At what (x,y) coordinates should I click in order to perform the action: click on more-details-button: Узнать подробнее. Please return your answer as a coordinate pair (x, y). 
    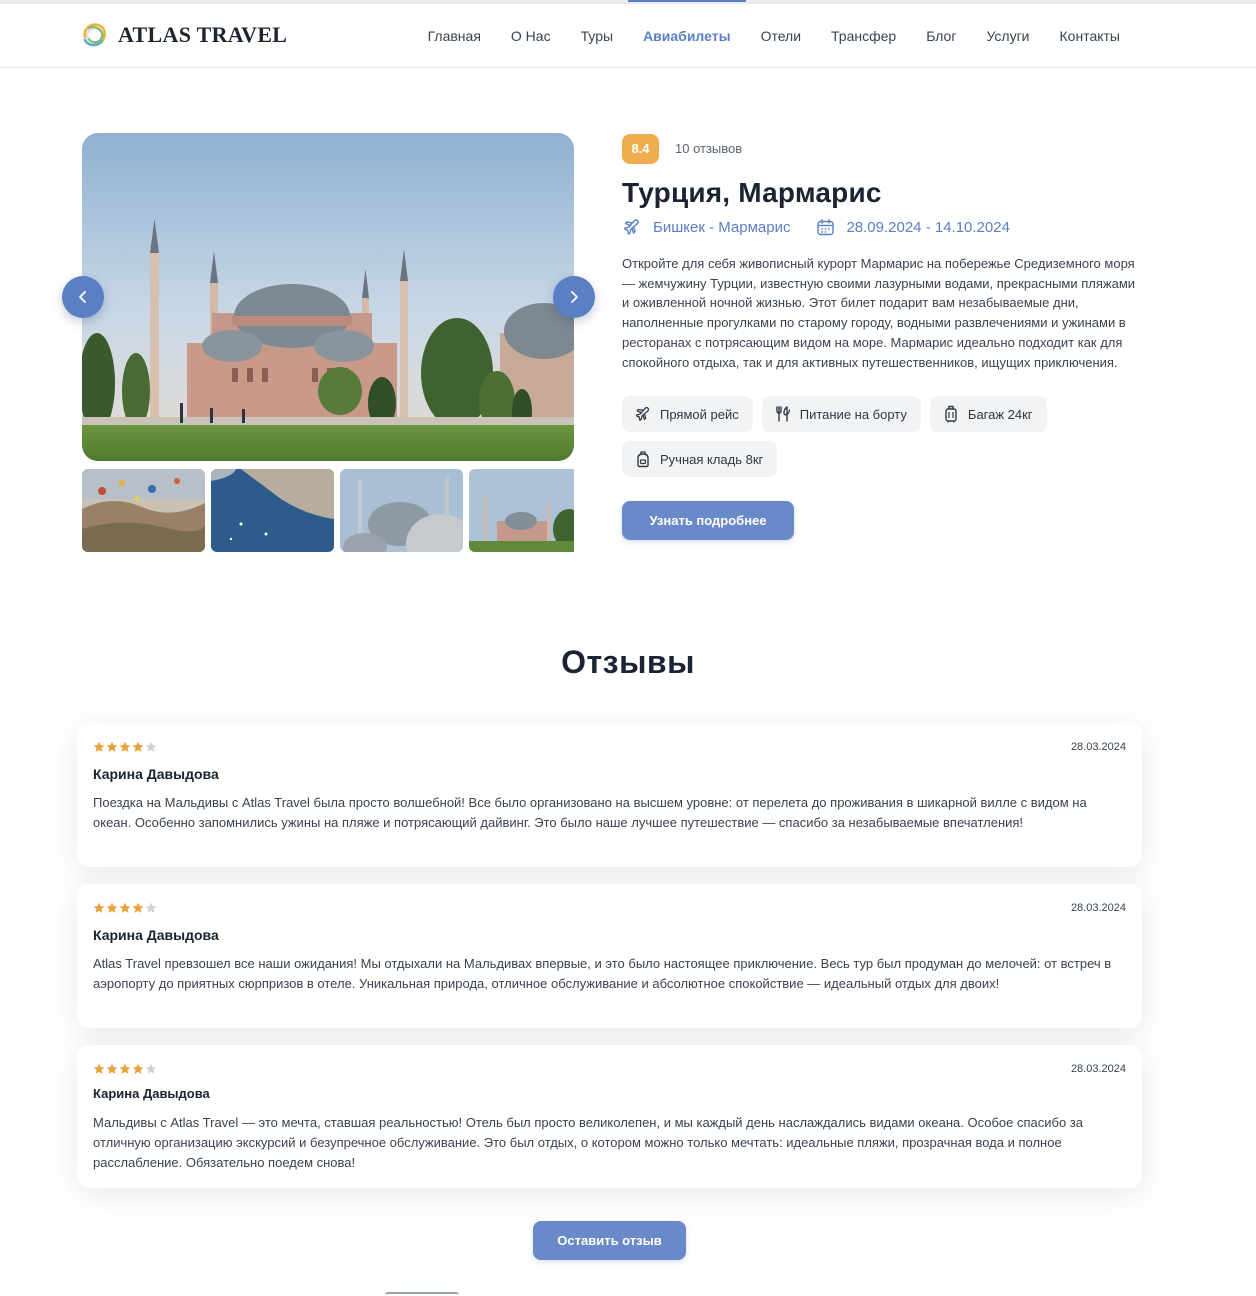
    Looking at the image, I should click on (708, 521).